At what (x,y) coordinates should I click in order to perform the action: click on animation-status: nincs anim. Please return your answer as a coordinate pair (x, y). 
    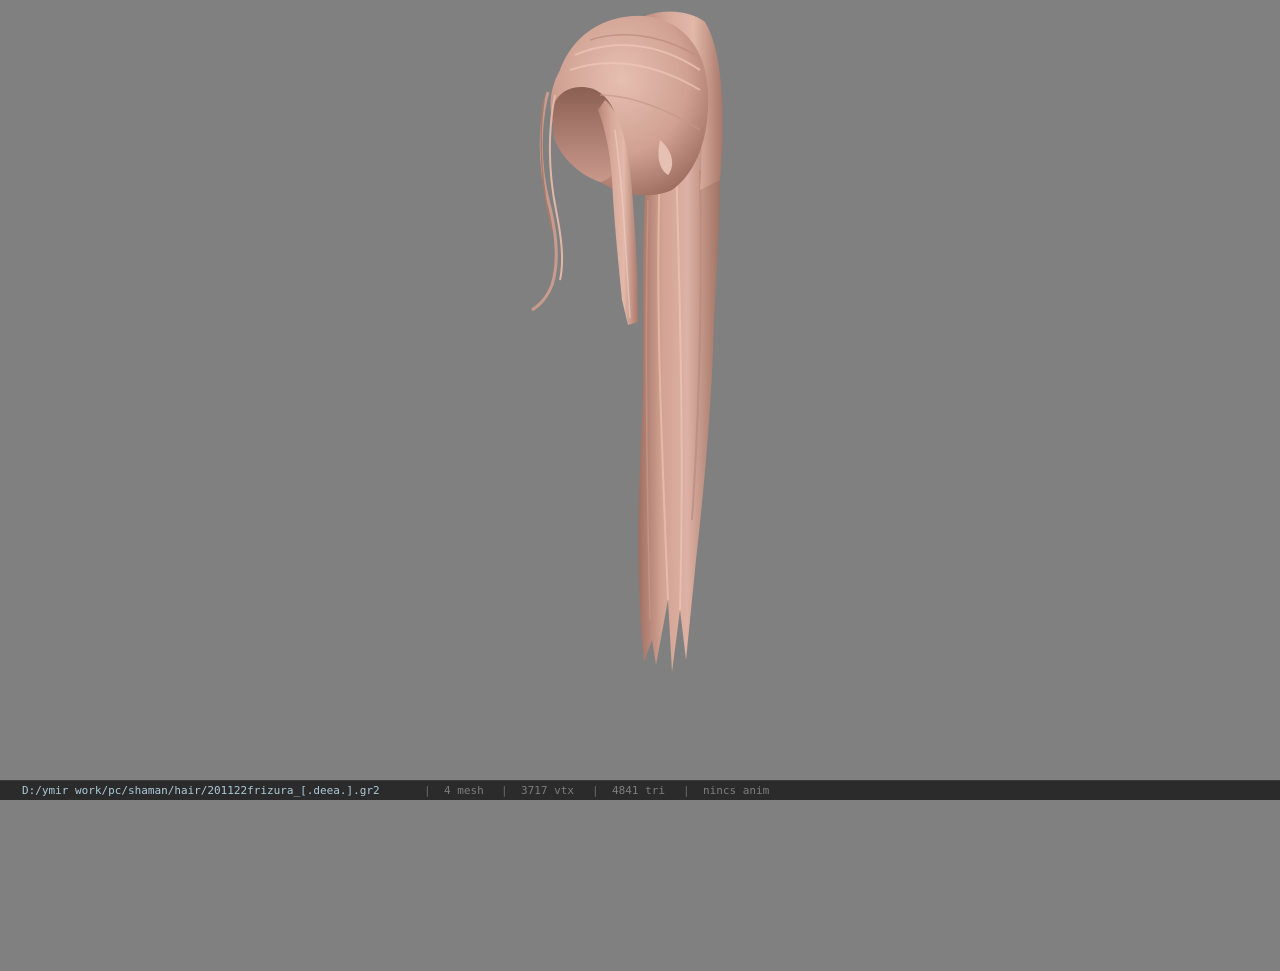
    Looking at the image, I should click on (736, 790).